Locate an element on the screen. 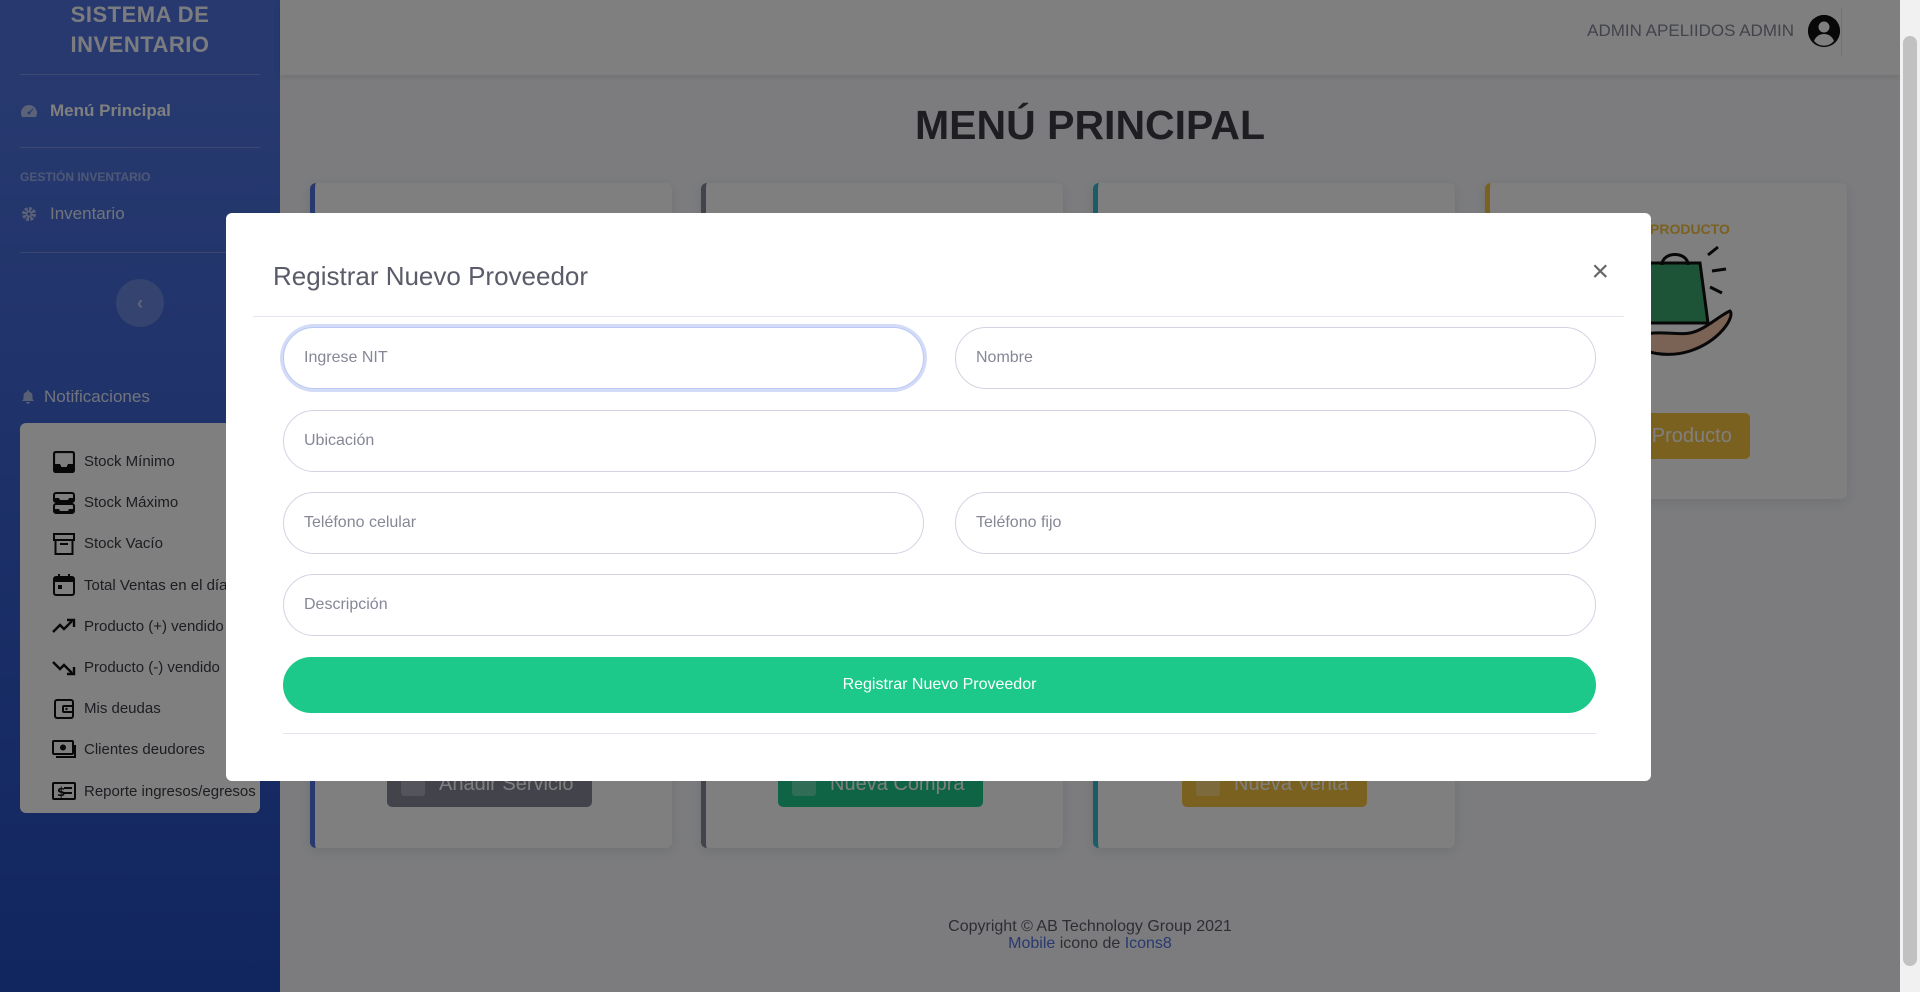  telefono-celular-input is located at coordinates (603, 523).